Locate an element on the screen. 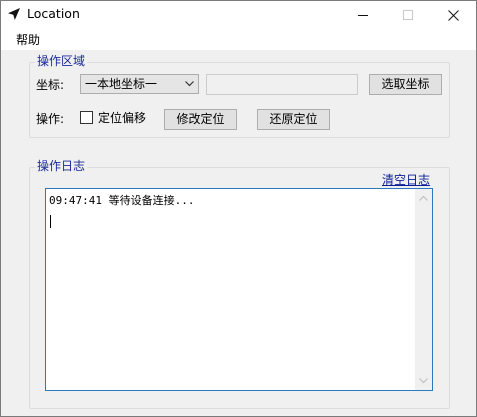 The height and width of the screenshot is (417, 477). minimize-button is located at coordinates (363, 15).